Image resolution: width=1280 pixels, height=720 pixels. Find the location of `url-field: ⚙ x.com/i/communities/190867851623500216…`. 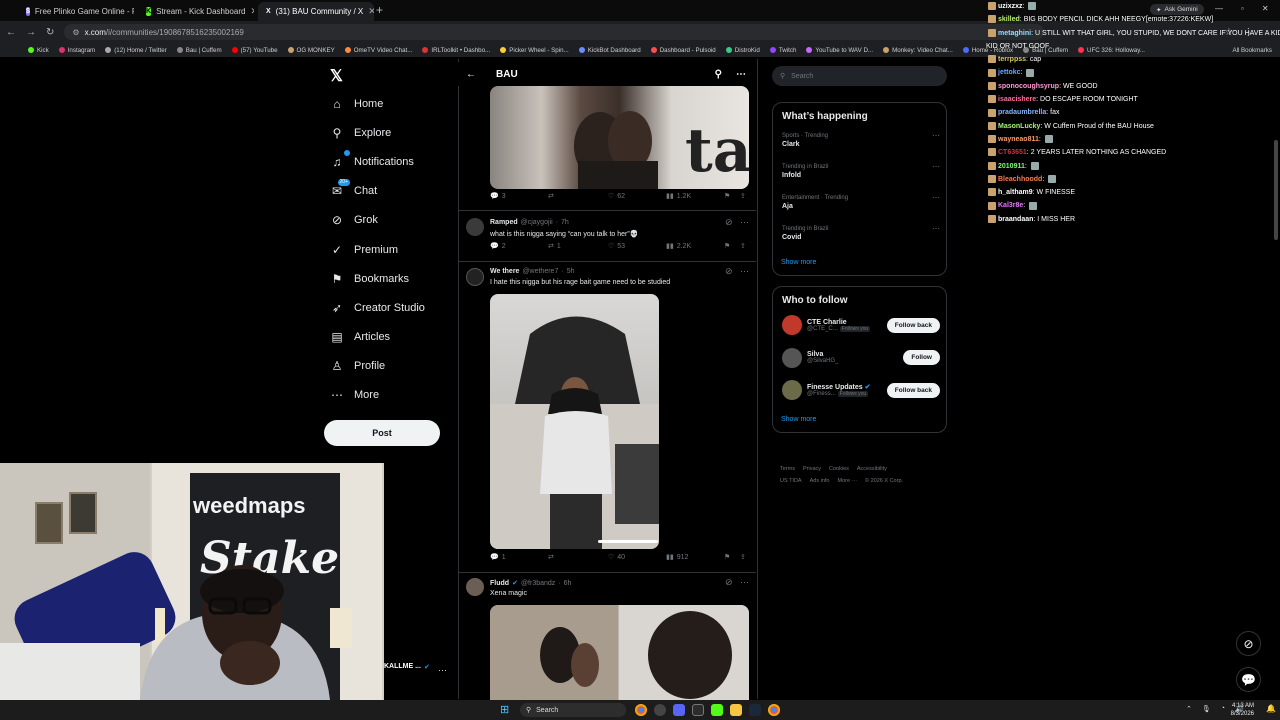

url-field: ⚙ x.com/i/communities/190867851623500216… is located at coordinates (554, 32).